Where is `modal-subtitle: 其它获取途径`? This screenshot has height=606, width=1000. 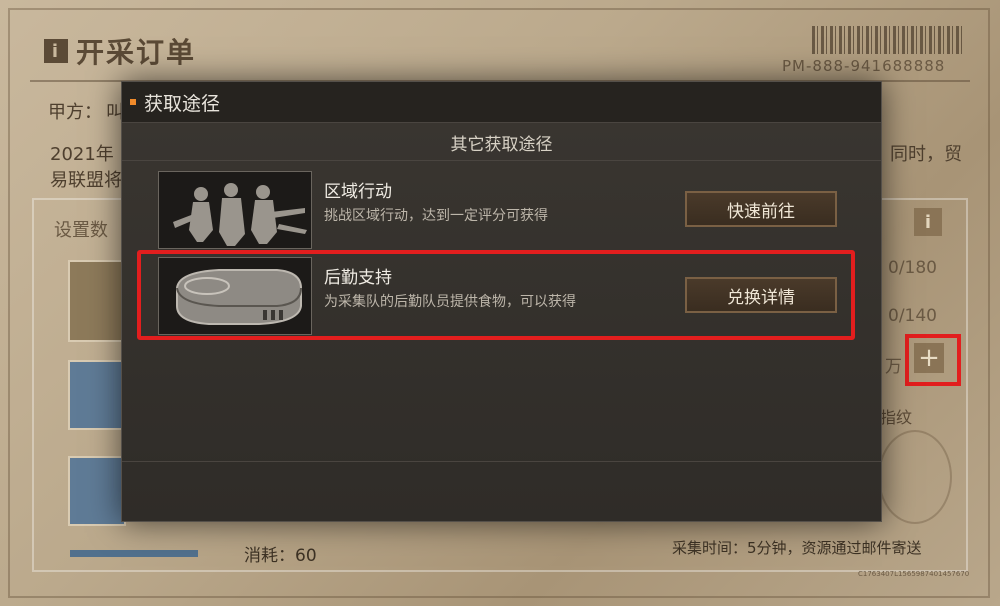
modal-subtitle: 其它获取途径 is located at coordinates (501, 145).